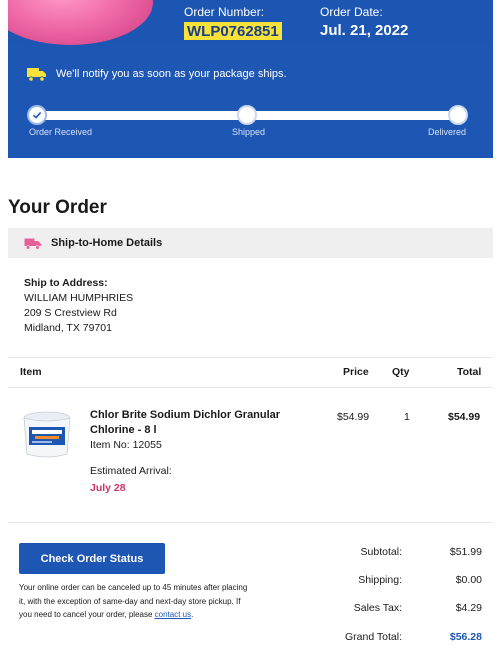 The width and height of the screenshot is (500, 658). I want to click on step-label-delivered: Delivered, so click(447, 132).